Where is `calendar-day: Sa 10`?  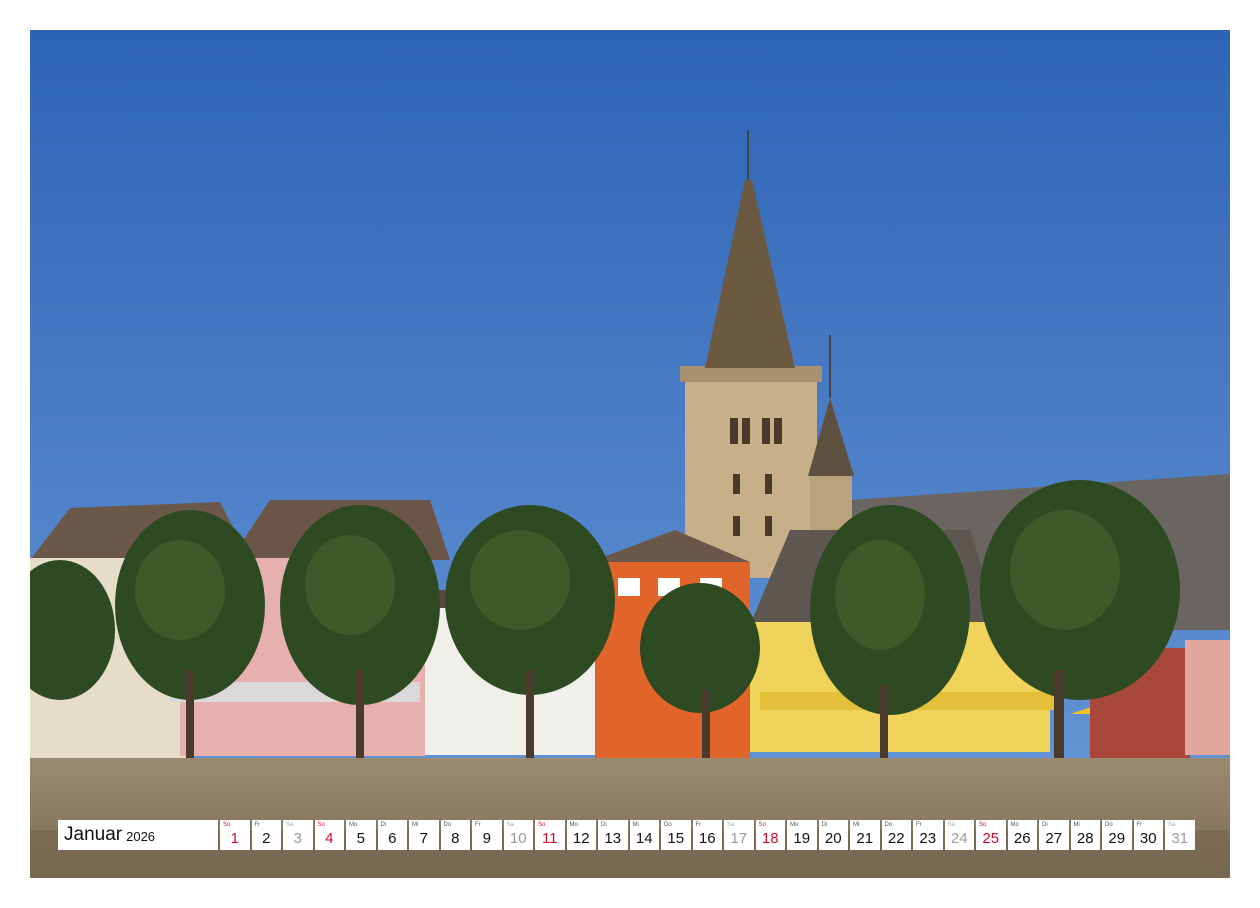 calendar-day: Sa 10 is located at coordinates (518, 835).